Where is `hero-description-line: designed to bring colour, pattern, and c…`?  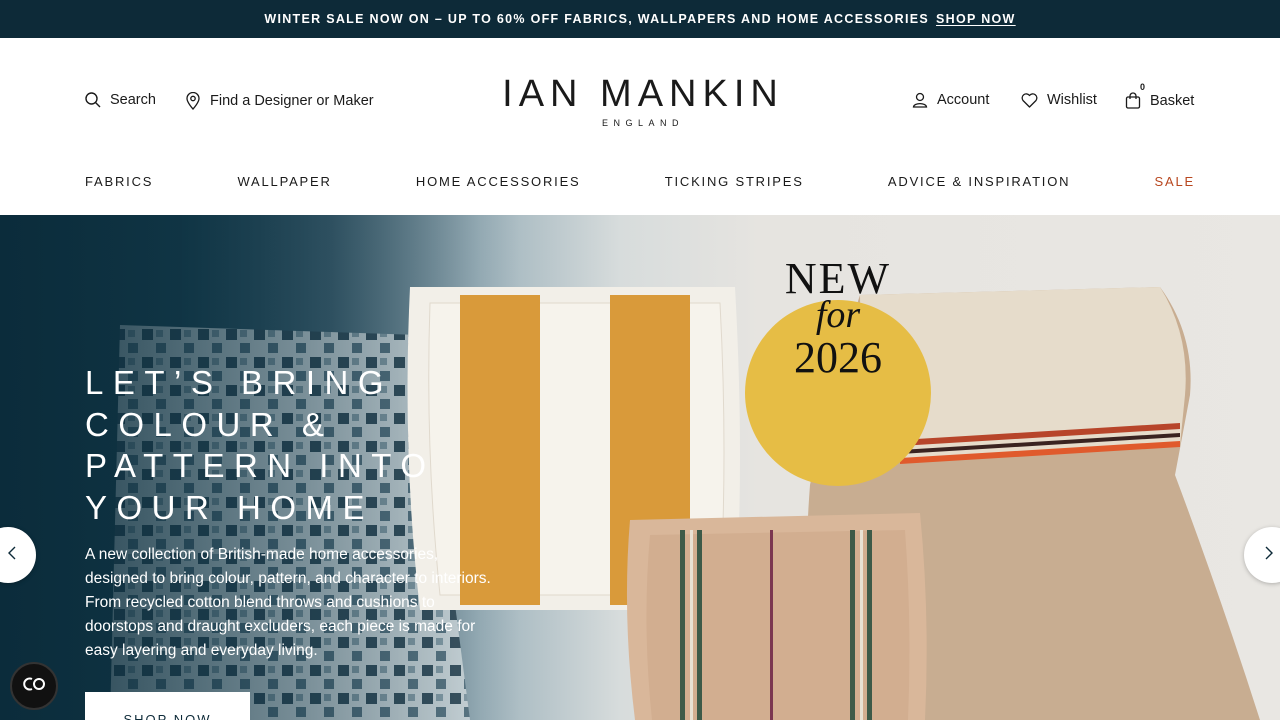 hero-description-line: designed to bring colour, pattern, and c… is located at coordinates (288, 578).